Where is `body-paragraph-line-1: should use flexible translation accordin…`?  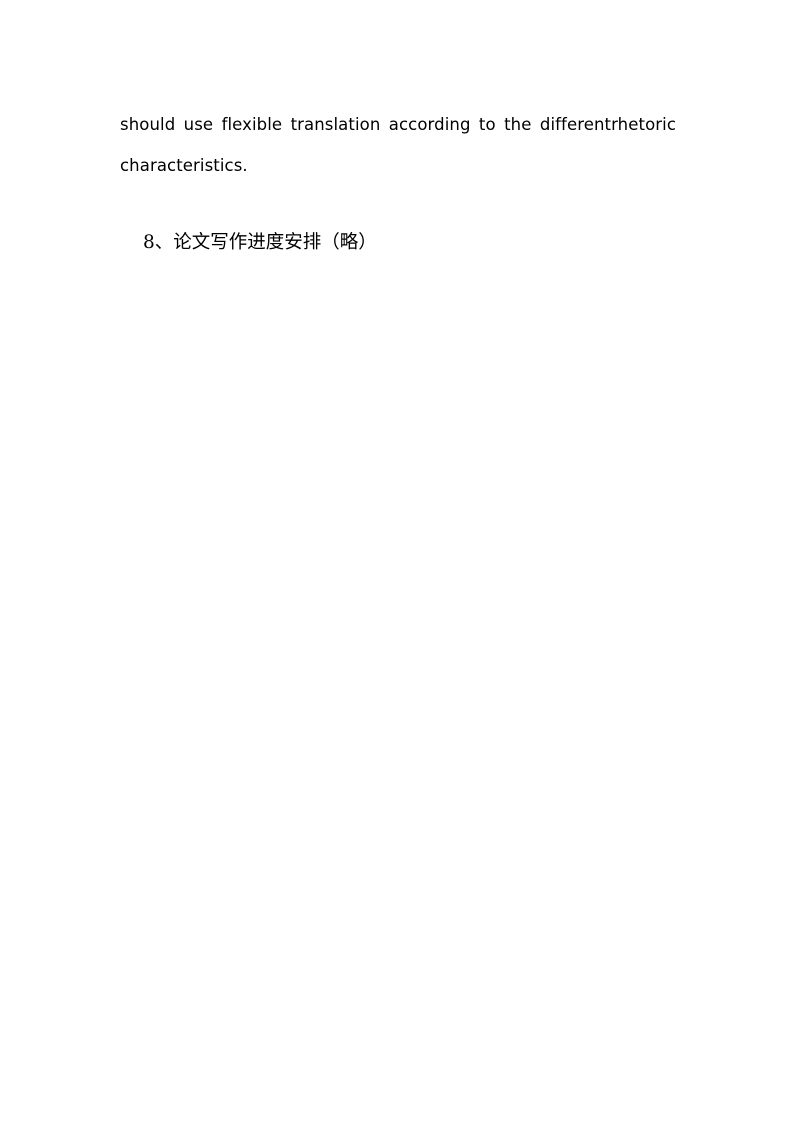
body-paragraph-line-1: should use flexible translation accordin… is located at coordinates (398, 124).